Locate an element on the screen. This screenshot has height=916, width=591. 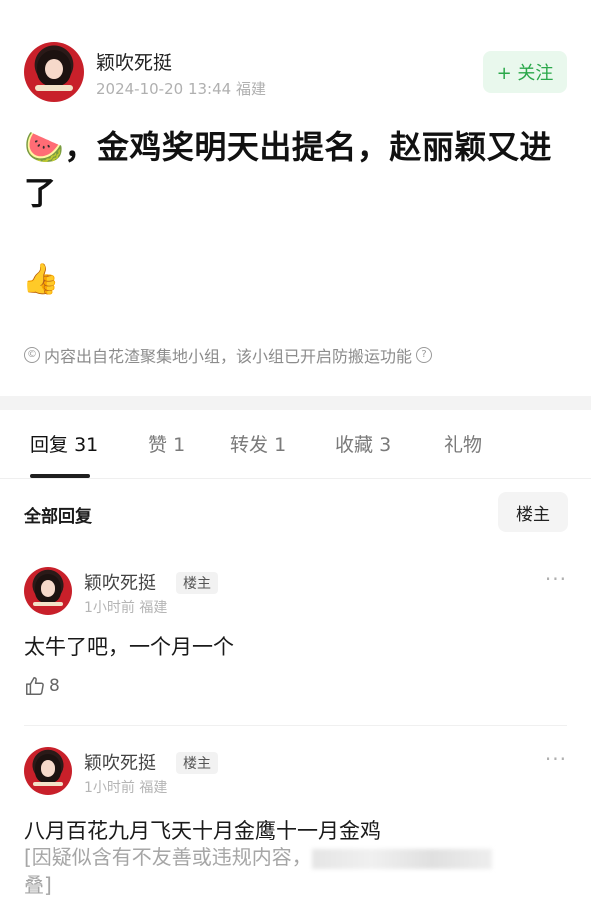
tab-count: 31 is located at coordinates (86, 445).